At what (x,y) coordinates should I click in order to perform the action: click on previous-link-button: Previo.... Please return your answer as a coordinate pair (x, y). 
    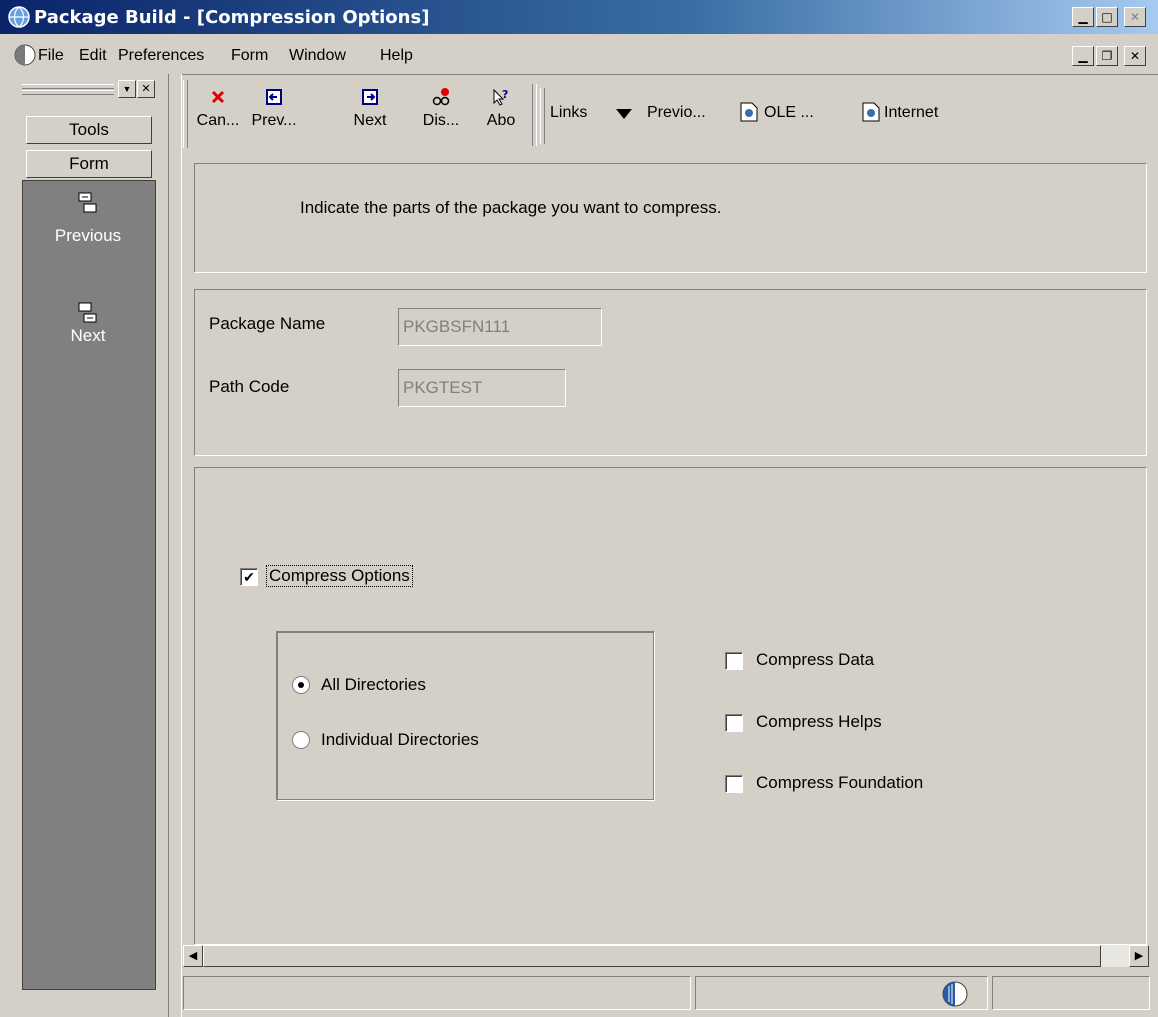
    Looking at the image, I should click on (673, 114).